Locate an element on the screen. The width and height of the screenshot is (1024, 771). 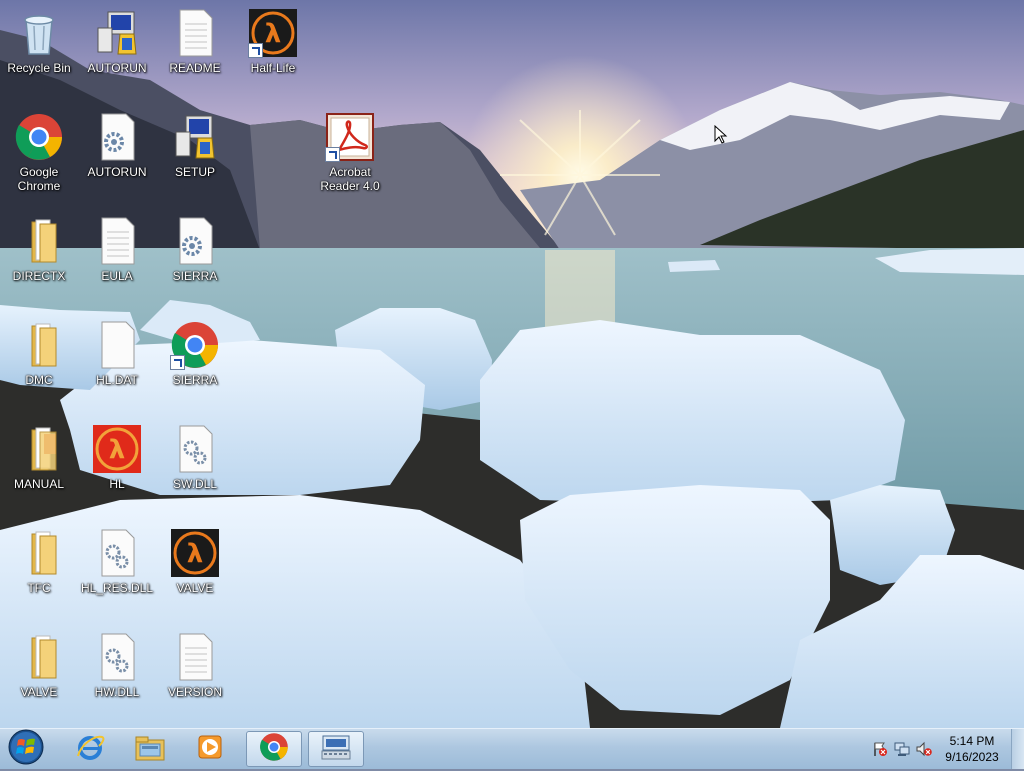
desktop-icon-autorun-exe: AUTORUN is located at coordinates (117, 52).